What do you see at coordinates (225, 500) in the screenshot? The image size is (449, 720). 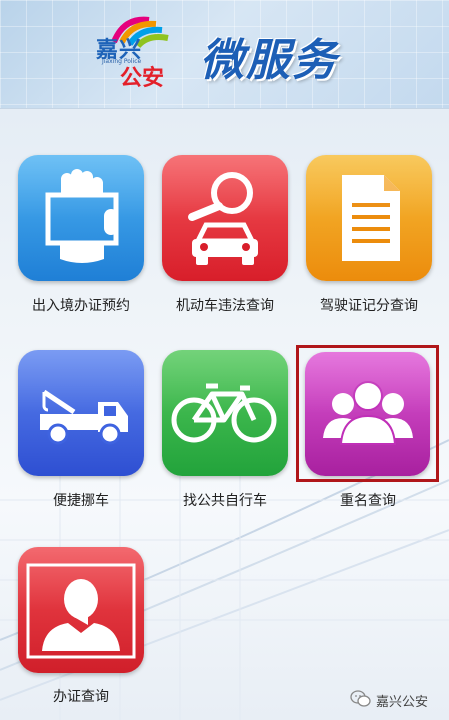 I see `service-label-public-bike: 找公共自行车` at bounding box center [225, 500].